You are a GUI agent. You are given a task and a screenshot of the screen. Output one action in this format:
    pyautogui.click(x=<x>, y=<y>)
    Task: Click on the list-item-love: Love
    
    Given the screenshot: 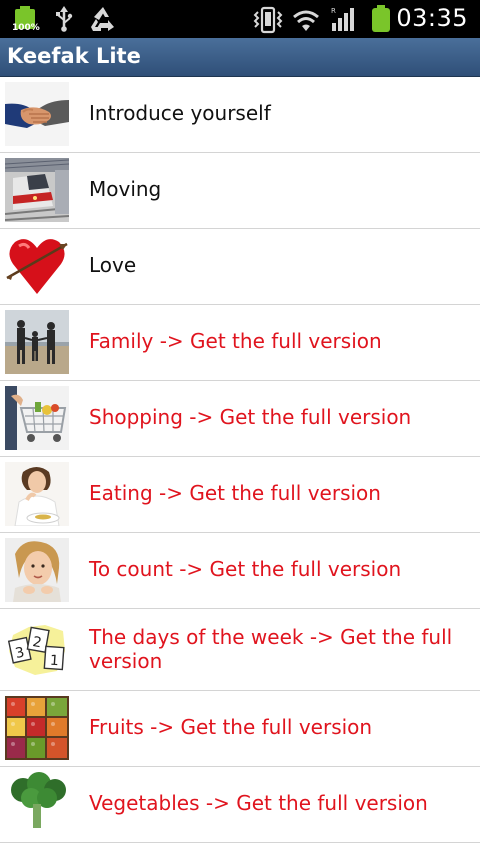 What is the action you would take?
    pyautogui.click(x=240, y=267)
    